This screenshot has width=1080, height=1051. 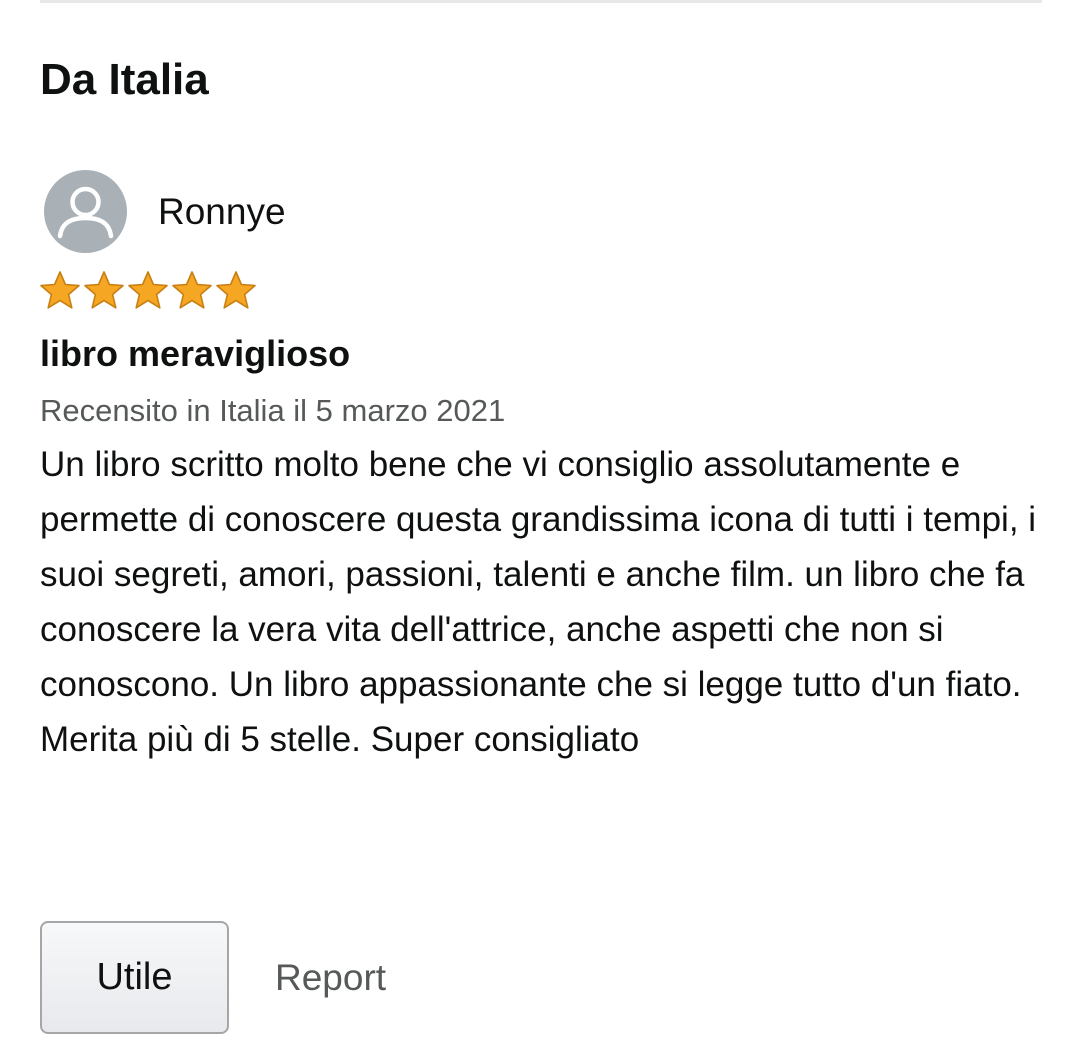 I want to click on helpful-button: Utile, so click(x=134, y=977).